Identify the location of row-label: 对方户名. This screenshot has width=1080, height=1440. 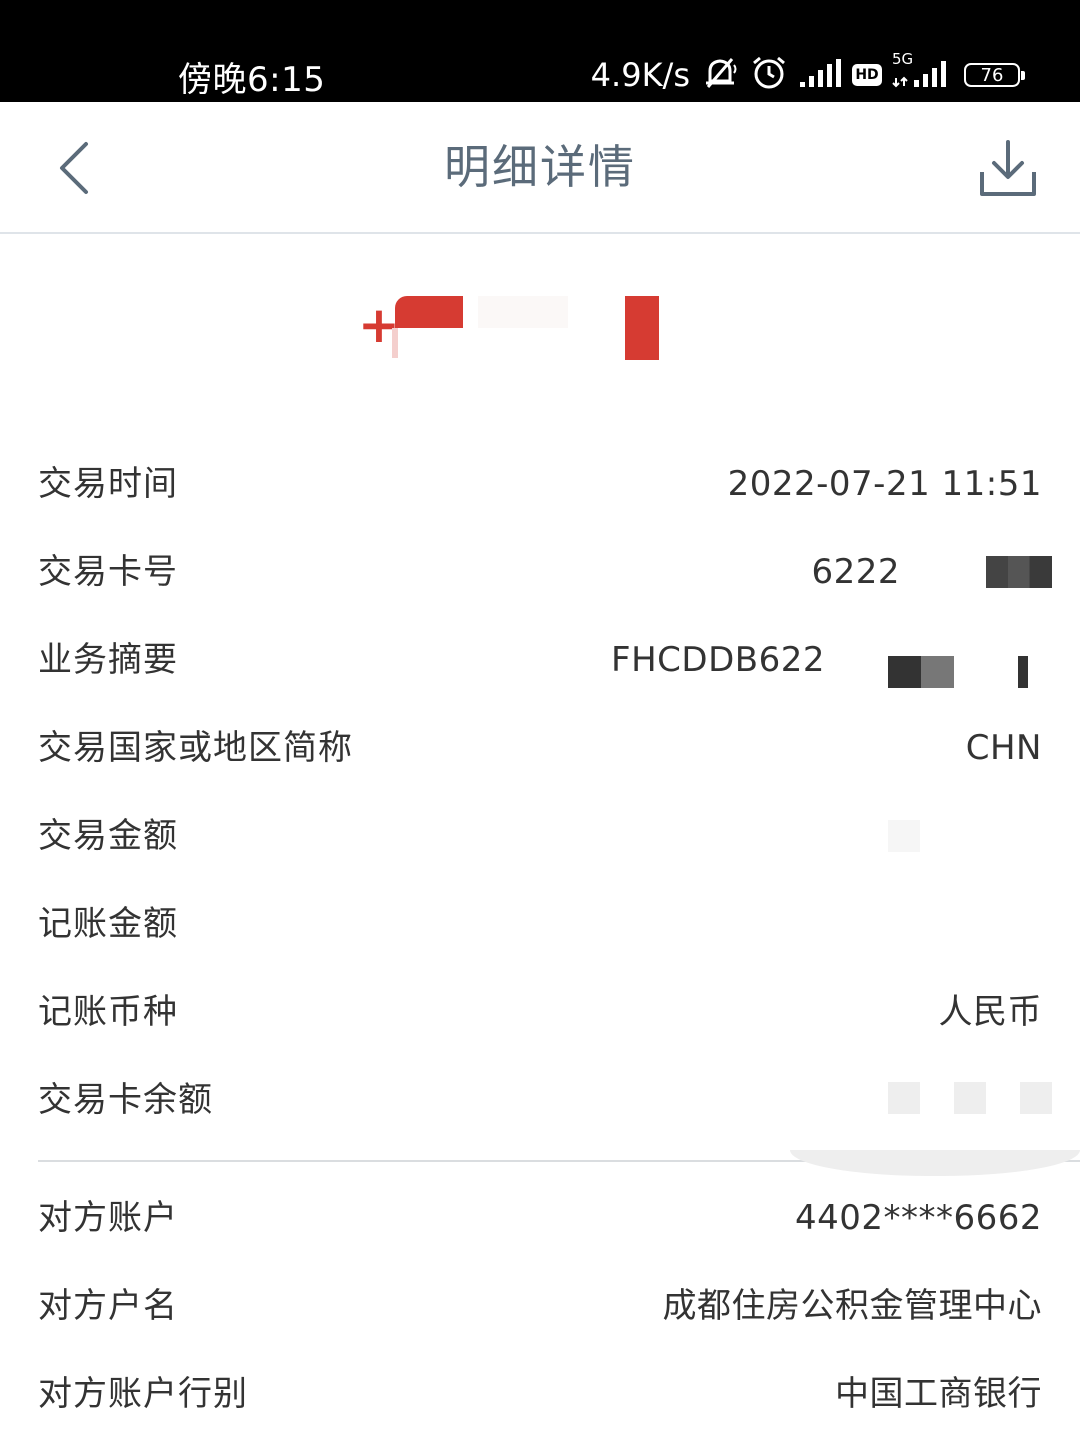
(108, 1306).